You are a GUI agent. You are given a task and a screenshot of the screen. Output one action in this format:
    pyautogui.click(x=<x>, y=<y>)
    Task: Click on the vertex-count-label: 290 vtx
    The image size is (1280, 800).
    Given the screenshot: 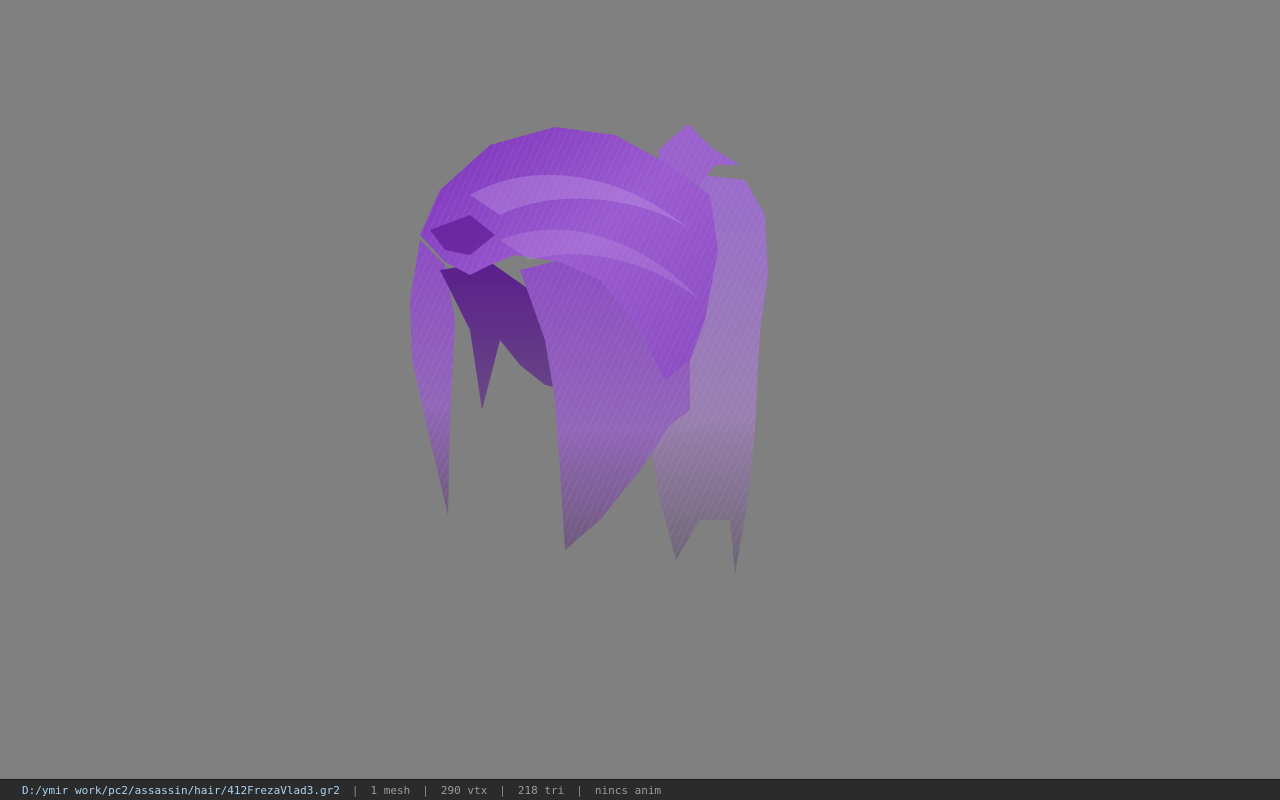 What is the action you would take?
    pyautogui.click(x=464, y=790)
    